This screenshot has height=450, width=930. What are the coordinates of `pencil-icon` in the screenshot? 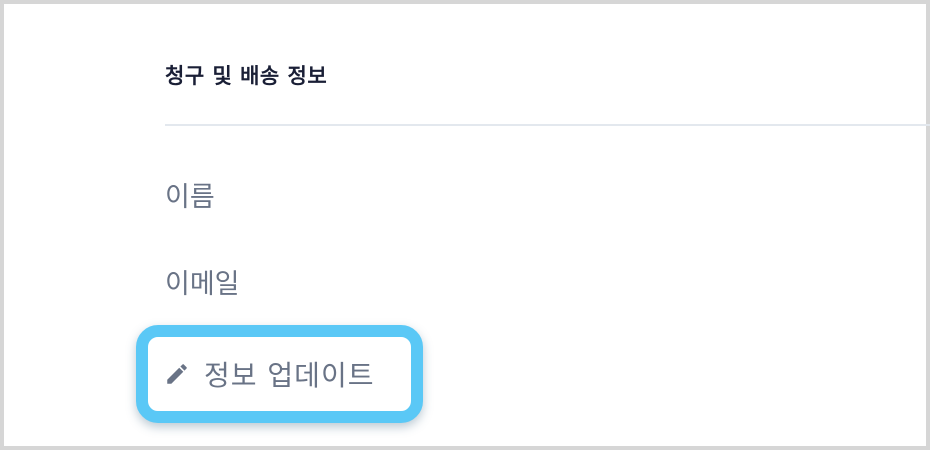 It's located at (177, 374).